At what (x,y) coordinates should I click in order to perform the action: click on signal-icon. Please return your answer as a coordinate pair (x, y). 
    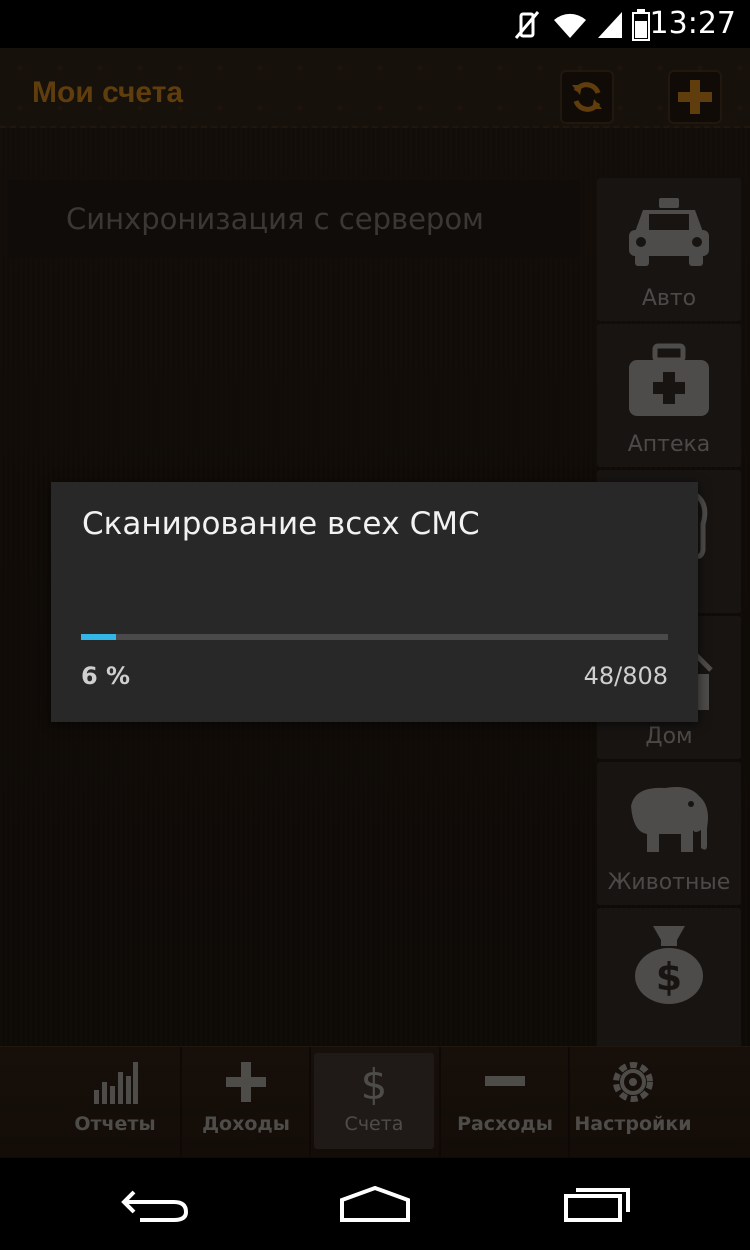
    Looking at the image, I should click on (610, 25).